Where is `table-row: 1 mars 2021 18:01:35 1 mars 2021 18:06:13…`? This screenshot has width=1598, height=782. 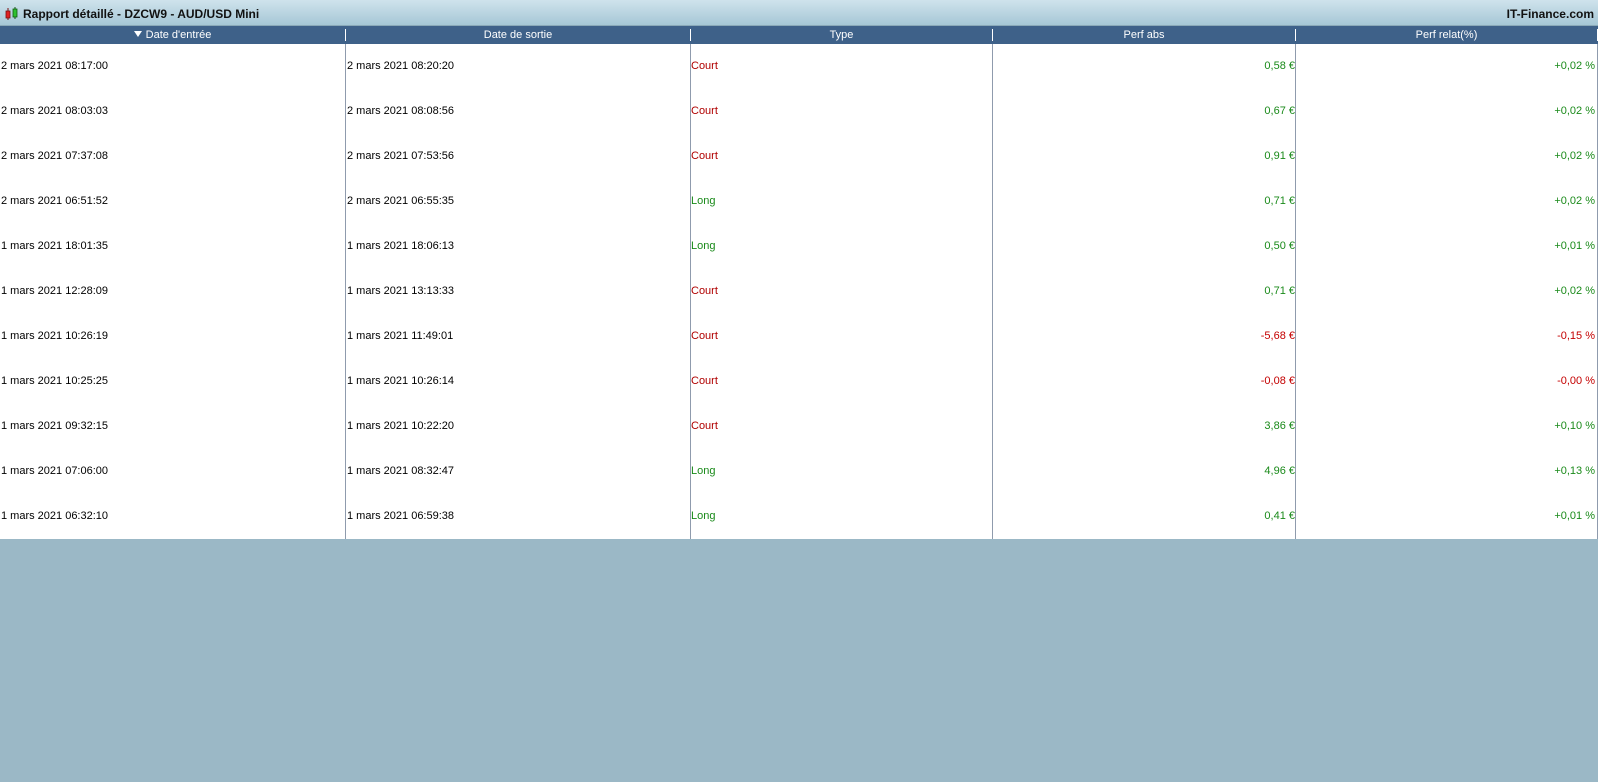 table-row: 1 mars 2021 18:01:35 1 mars 2021 18:06:13… is located at coordinates (799, 246).